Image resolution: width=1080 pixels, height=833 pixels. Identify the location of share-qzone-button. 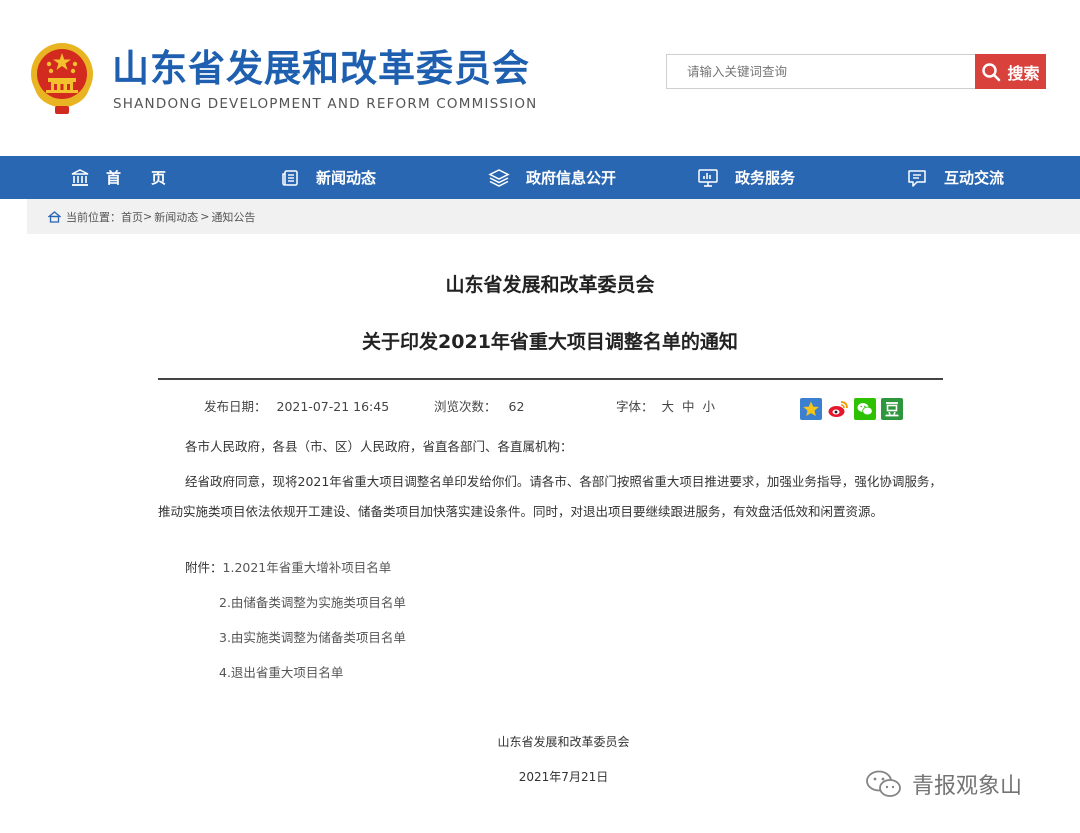
(811, 409).